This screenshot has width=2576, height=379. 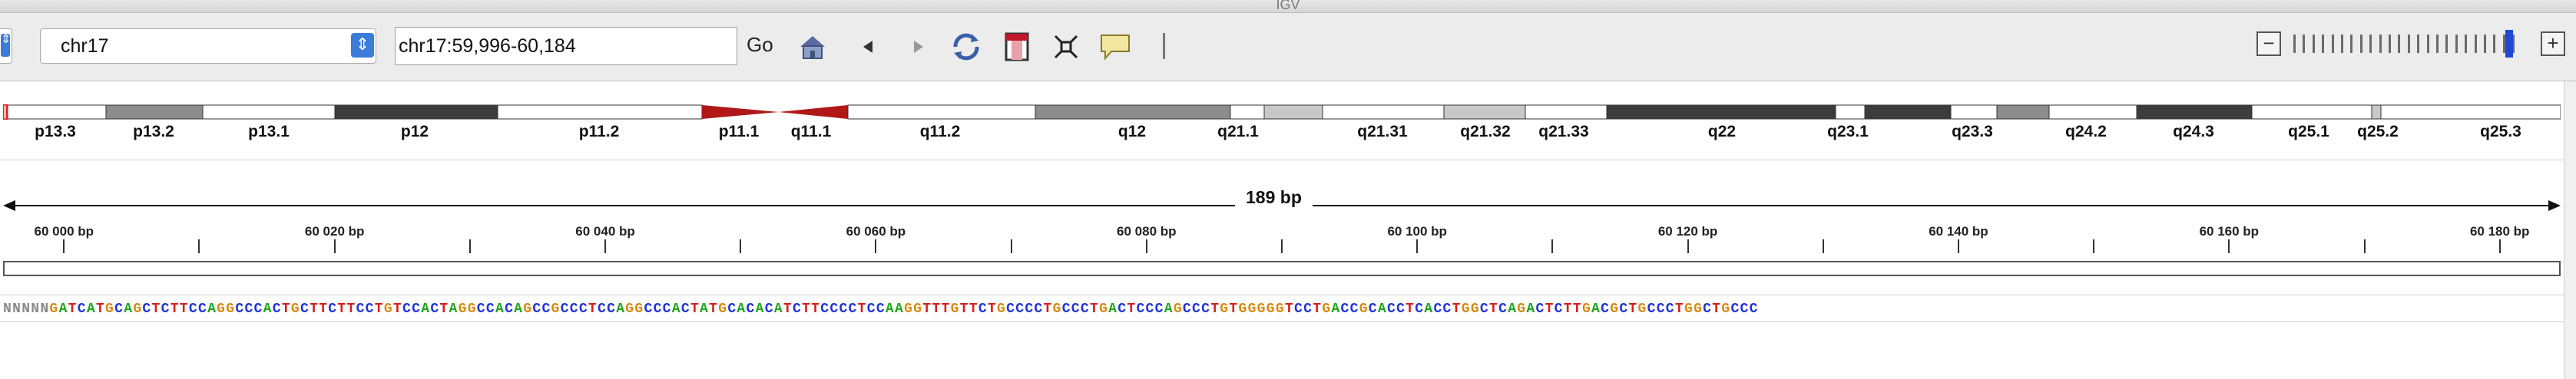 I want to click on ideogram-band-q21.2, so click(x=1293, y=112).